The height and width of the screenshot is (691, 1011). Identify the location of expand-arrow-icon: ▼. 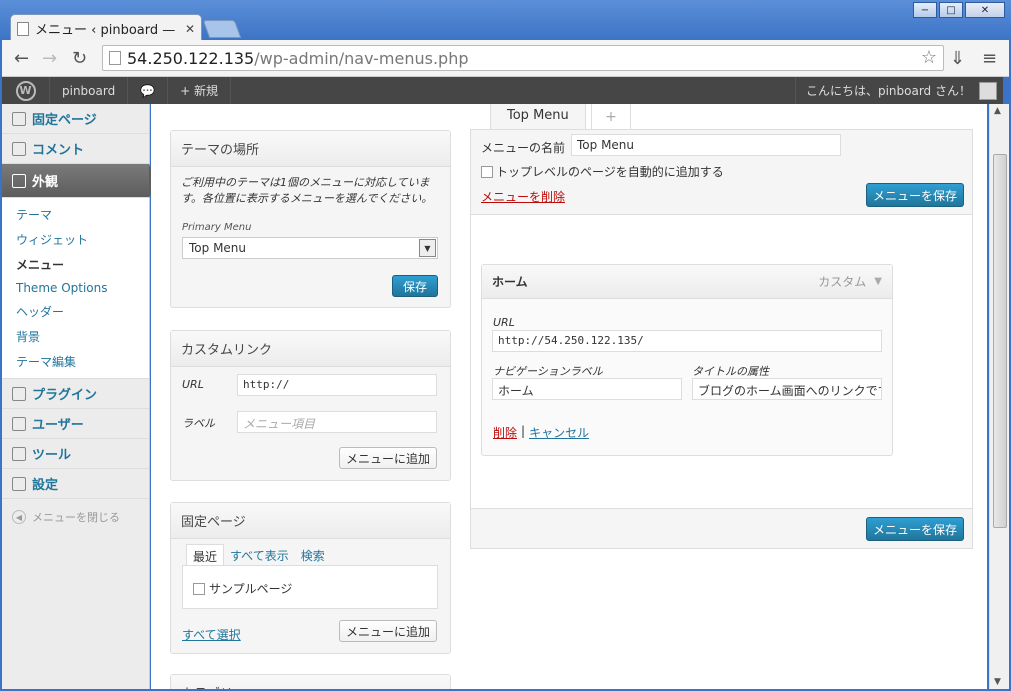
(878, 281).